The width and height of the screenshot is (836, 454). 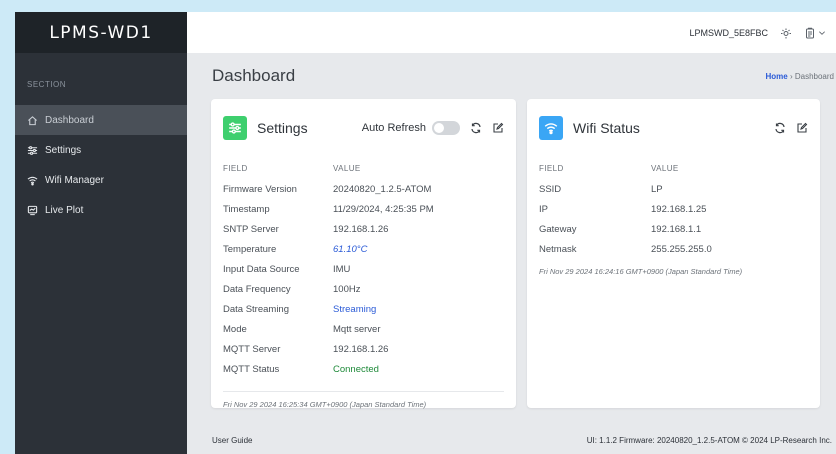 I want to click on sun-icon, so click(x=786, y=33).